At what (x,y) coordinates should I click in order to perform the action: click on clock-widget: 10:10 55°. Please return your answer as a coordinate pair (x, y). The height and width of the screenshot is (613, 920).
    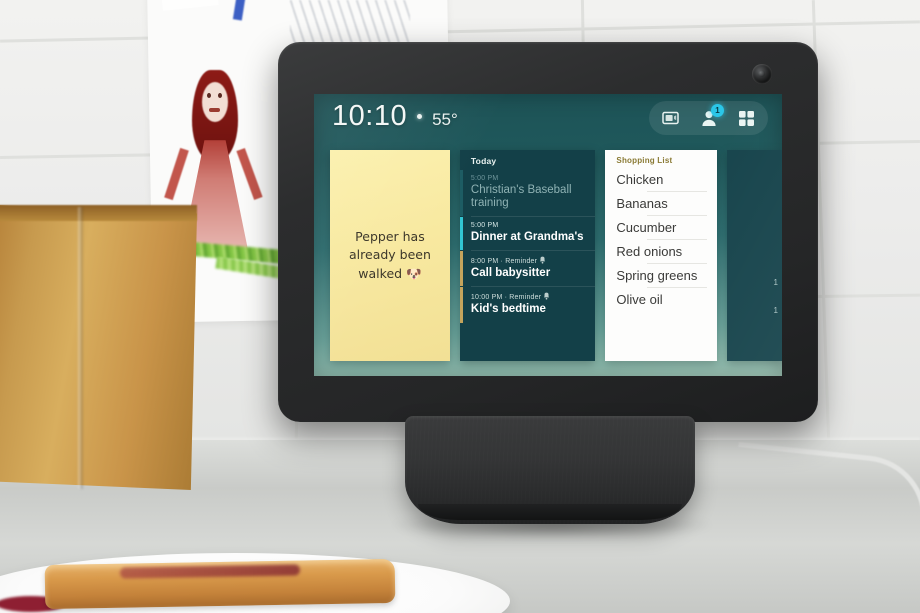
    Looking at the image, I should click on (395, 116).